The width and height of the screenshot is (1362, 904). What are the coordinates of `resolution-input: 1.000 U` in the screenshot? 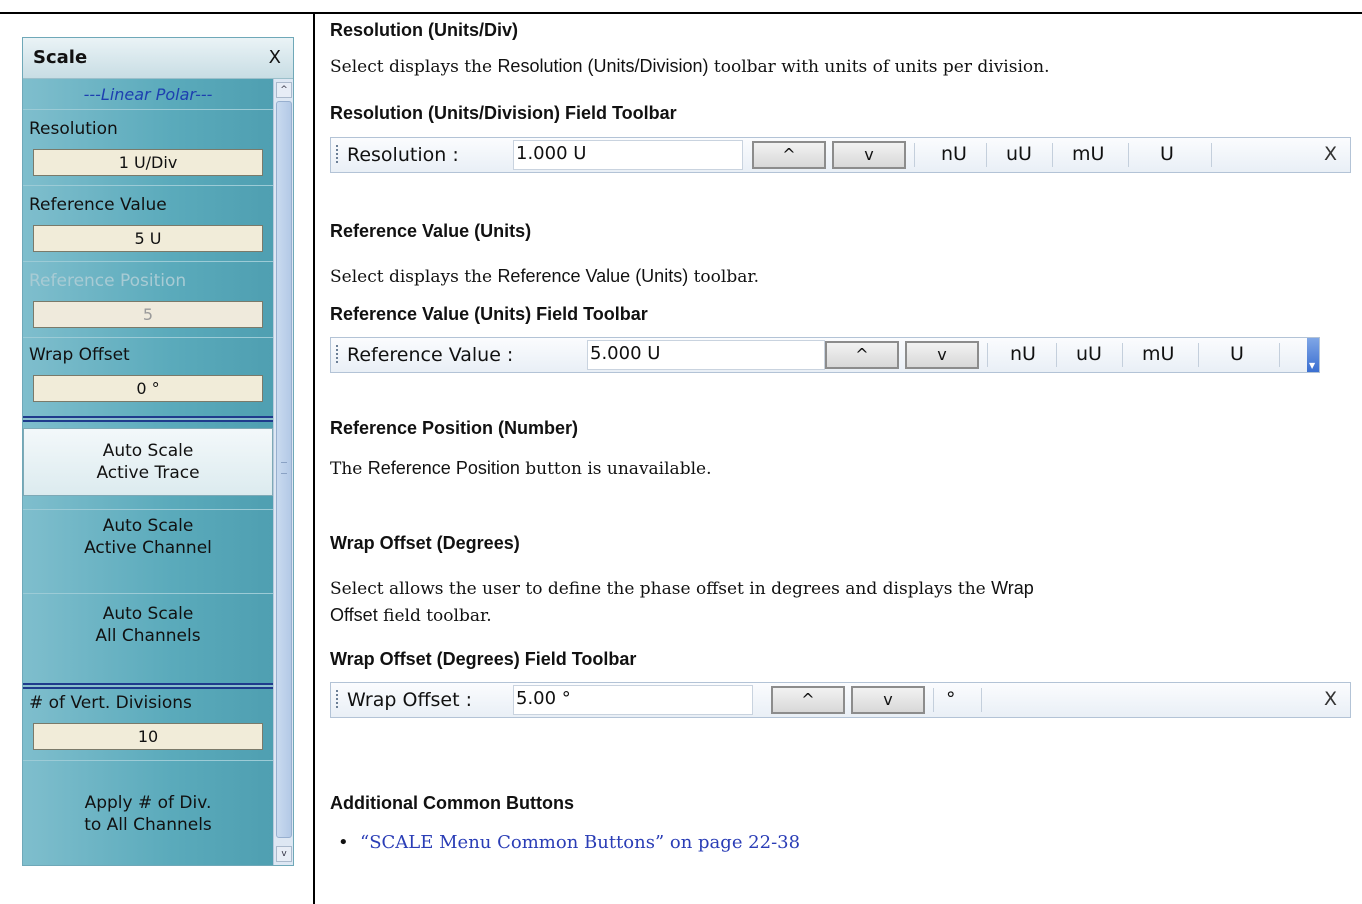 It's located at (628, 155).